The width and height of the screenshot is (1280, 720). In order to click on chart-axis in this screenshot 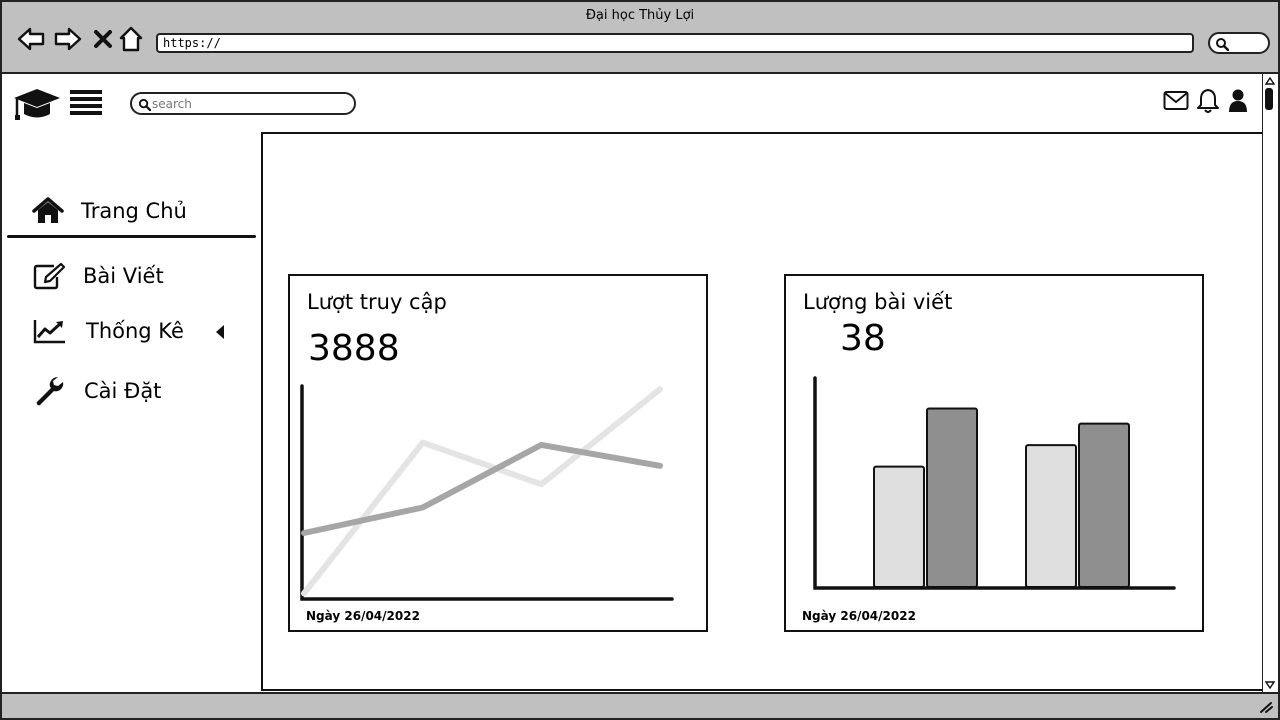, I will do `click(487, 492)`.